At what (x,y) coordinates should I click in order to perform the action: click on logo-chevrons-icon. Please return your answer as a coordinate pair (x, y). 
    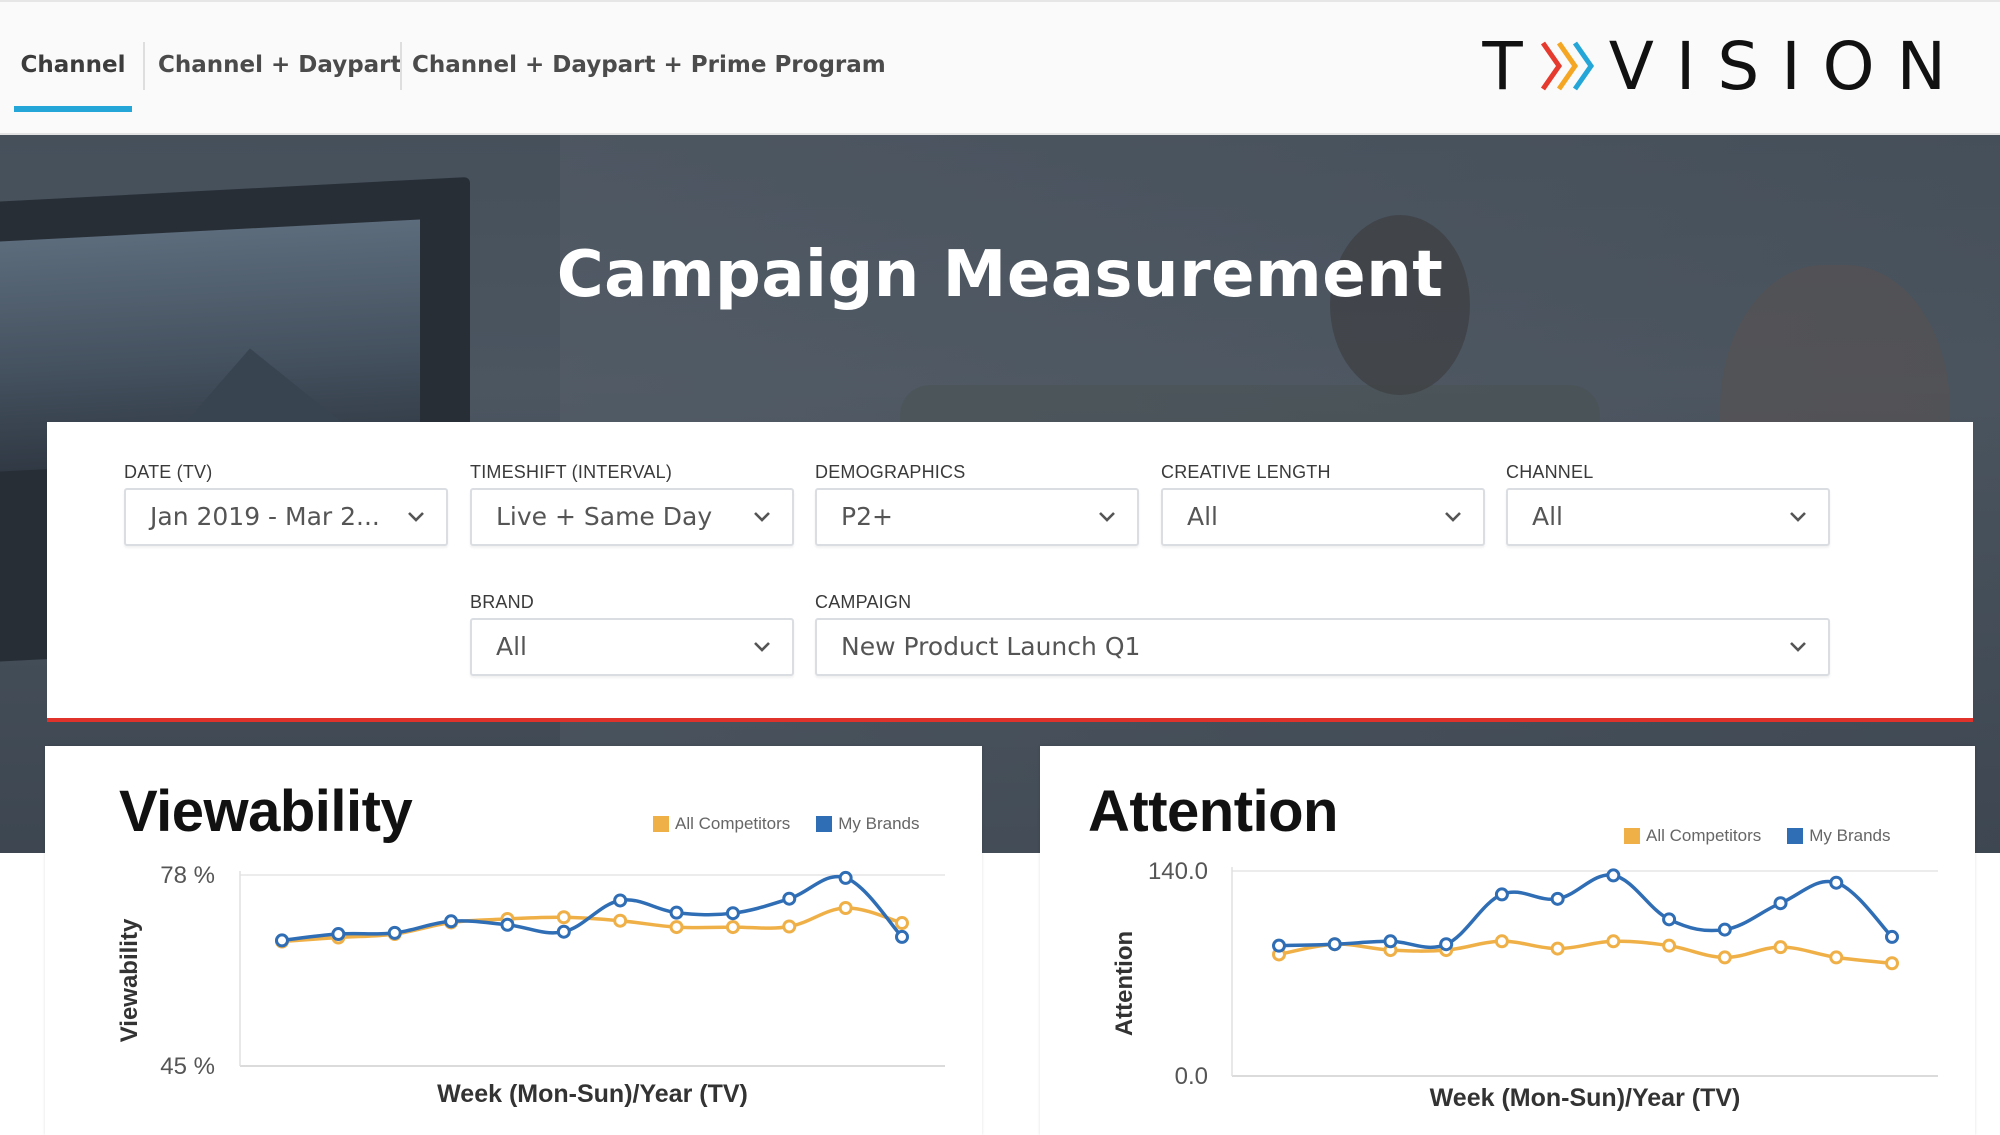
    Looking at the image, I should click on (1569, 66).